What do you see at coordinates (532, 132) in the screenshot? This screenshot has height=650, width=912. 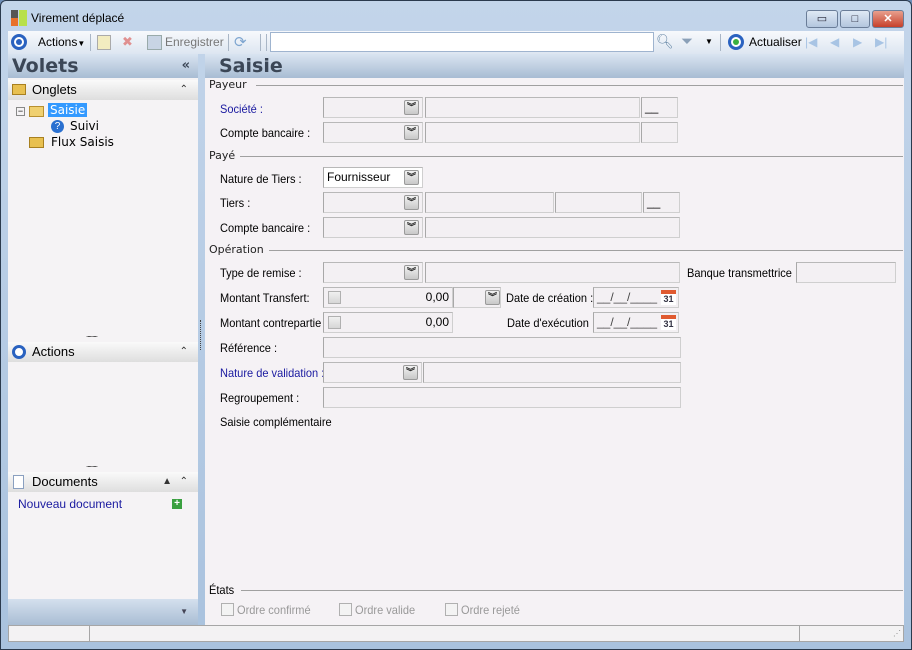 I see `payeur-compte-name-field` at bounding box center [532, 132].